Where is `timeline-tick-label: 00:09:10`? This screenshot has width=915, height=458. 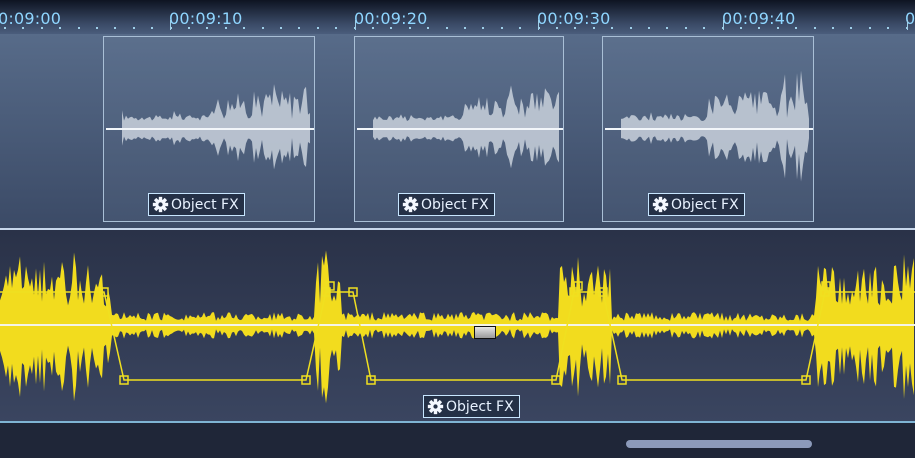
timeline-tick-label: 00:09:10 is located at coordinates (206, 18).